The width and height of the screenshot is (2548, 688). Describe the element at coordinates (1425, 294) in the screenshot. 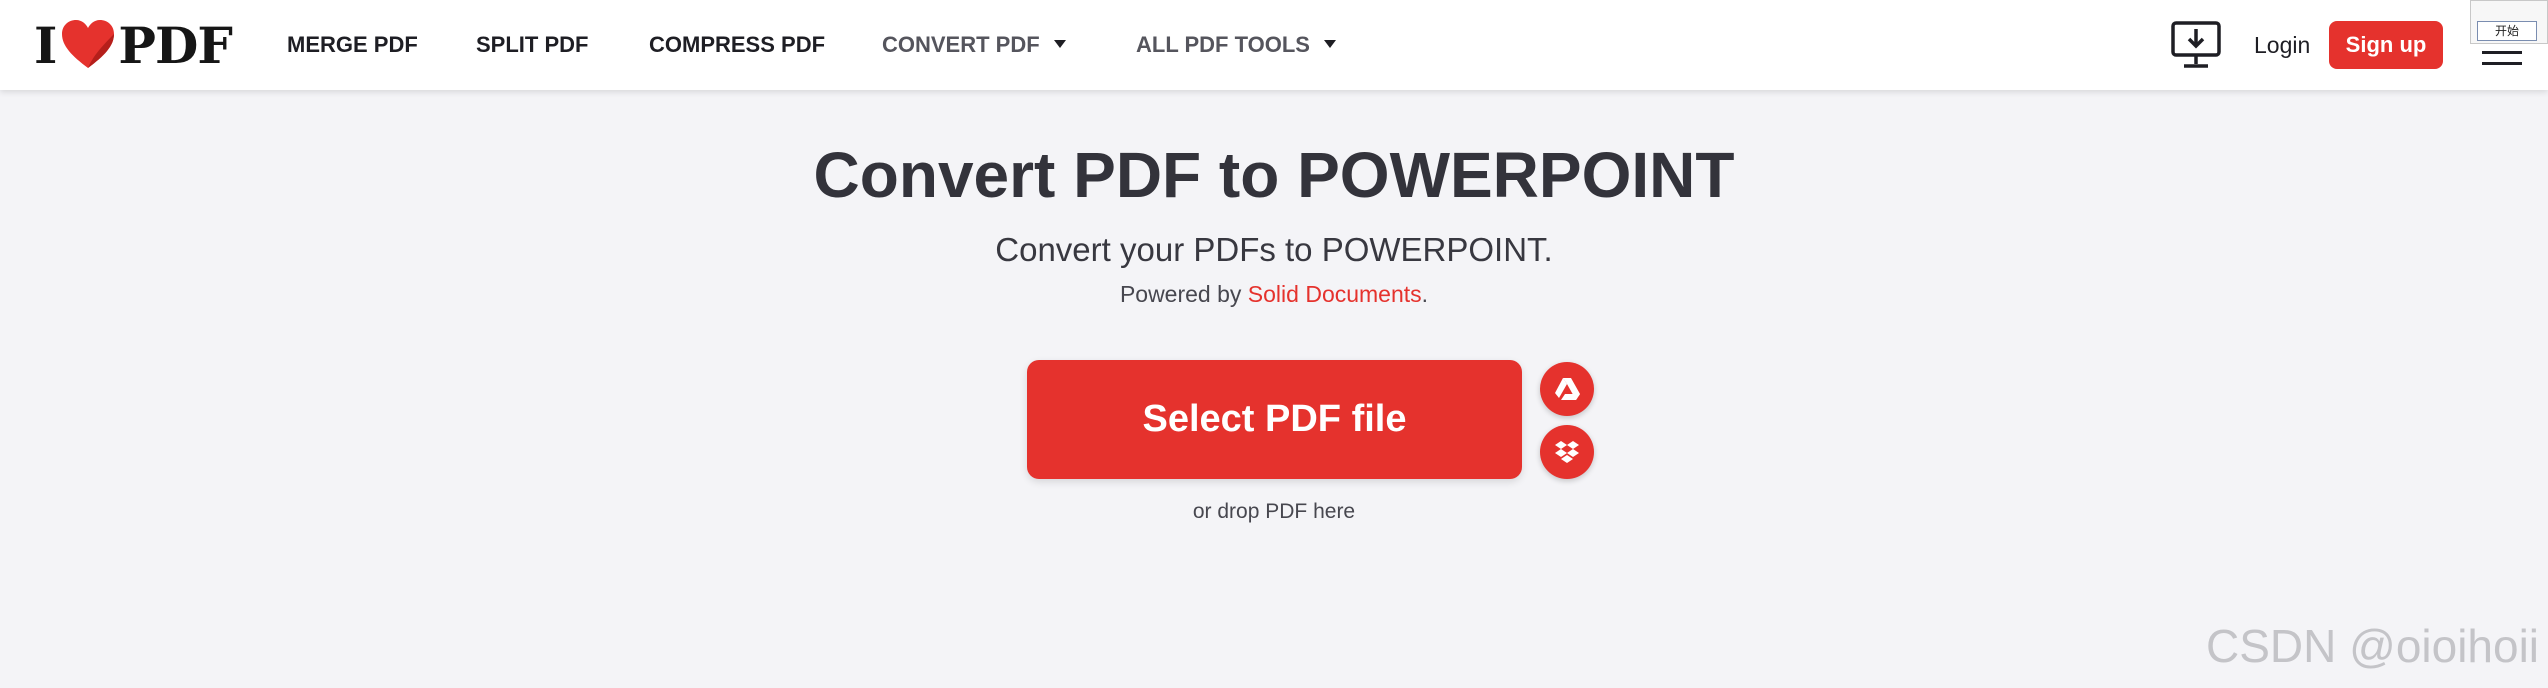

I see `powered-suffix: .` at that location.